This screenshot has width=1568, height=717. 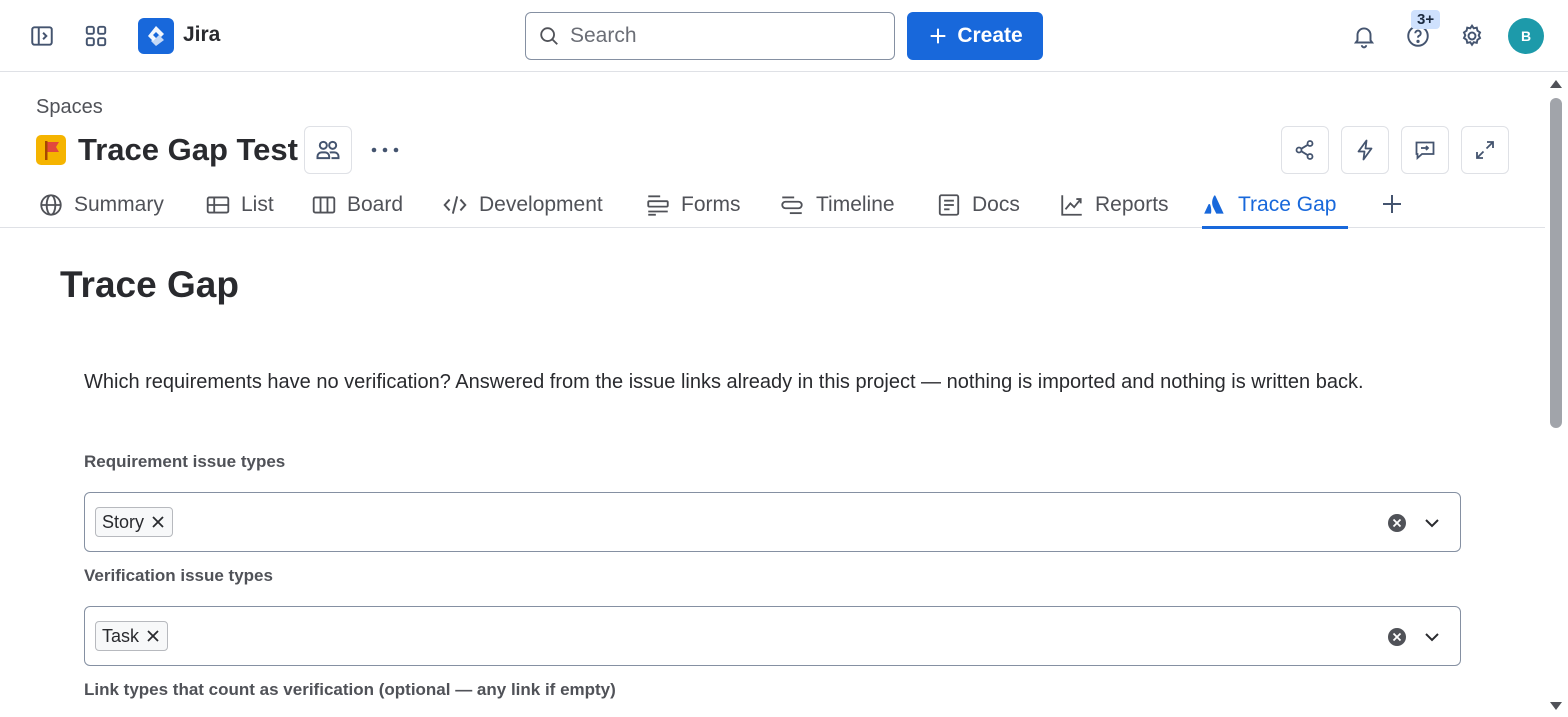 What do you see at coordinates (188, 149) in the screenshot?
I see `project-title: Trace Gap Test` at bounding box center [188, 149].